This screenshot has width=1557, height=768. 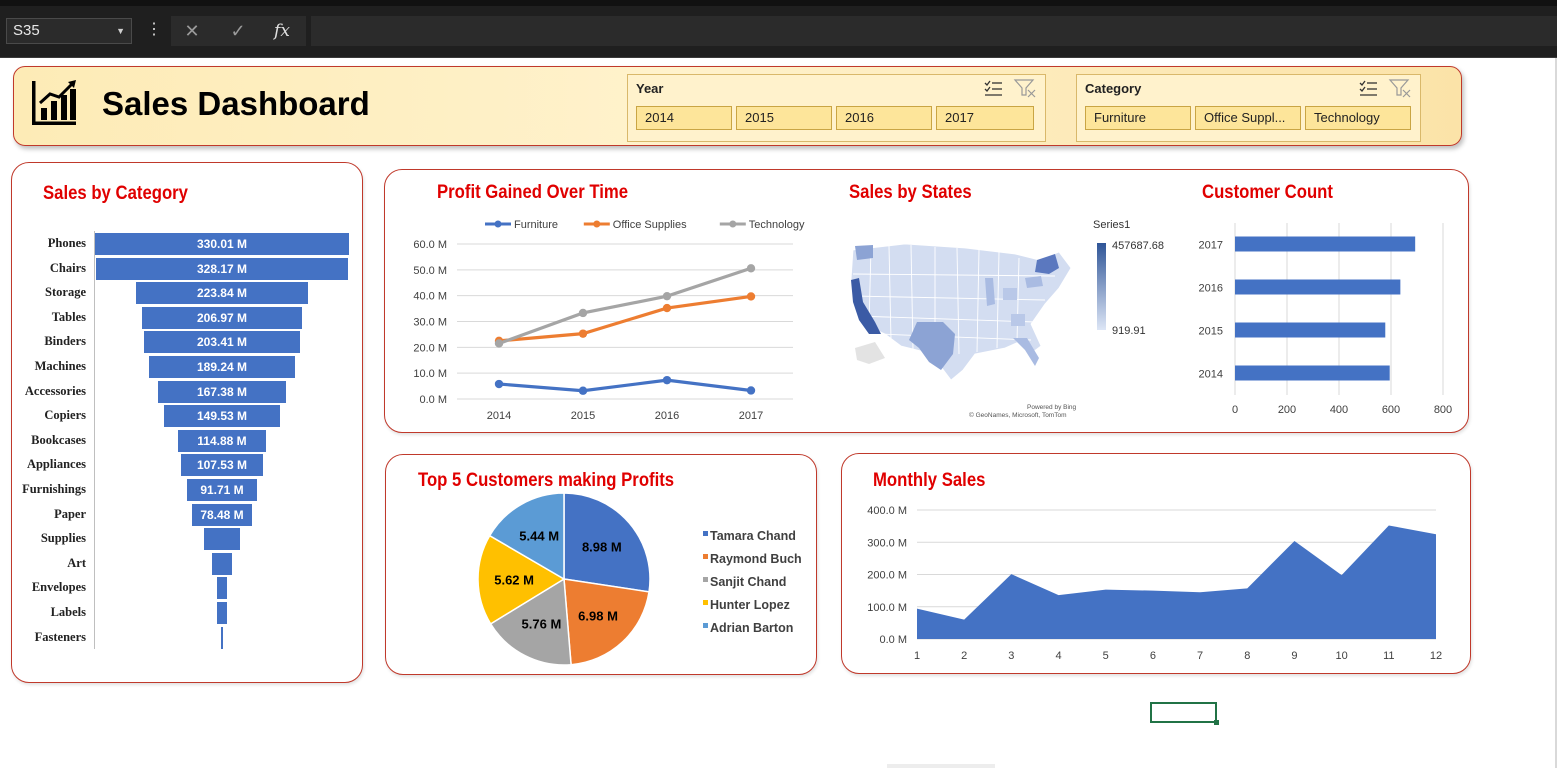 I want to click on fill-handle, so click(x=1216, y=722).